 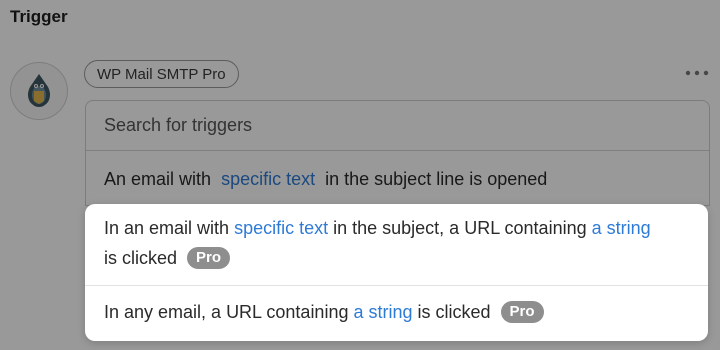 What do you see at coordinates (167, 228) in the screenshot?
I see `option-text: In an email with` at bounding box center [167, 228].